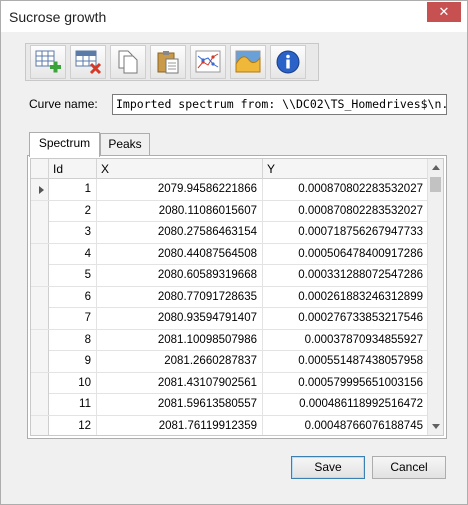 The height and width of the screenshot is (505, 468). I want to click on paste-button, so click(168, 62).